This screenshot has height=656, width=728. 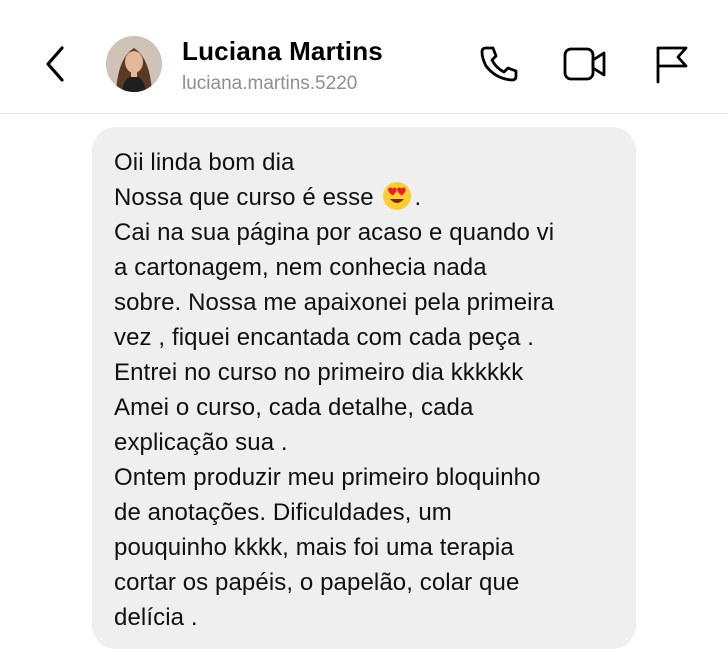 I want to click on message-line: a cartonagem, nem conhecia nada, so click(x=300, y=267).